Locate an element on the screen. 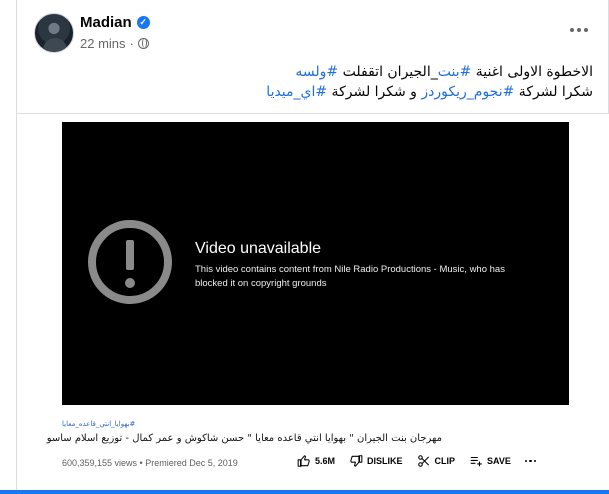 The image size is (609, 494). avatar is located at coordinates (54, 33).